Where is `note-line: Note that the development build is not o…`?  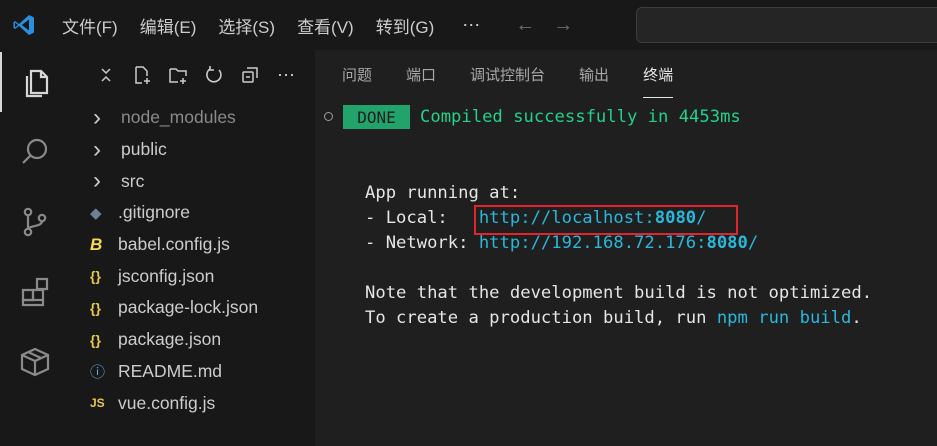 note-line: Note that the development build is not o… is located at coordinates (619, 293).